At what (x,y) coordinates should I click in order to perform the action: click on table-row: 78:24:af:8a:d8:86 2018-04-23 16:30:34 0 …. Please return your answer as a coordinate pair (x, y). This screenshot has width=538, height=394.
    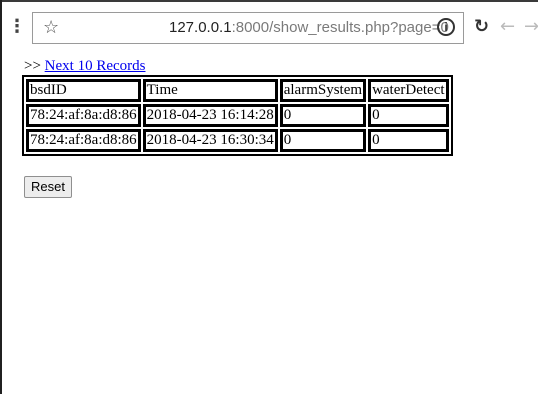
    Looking at the image, I should click on (237, 140).